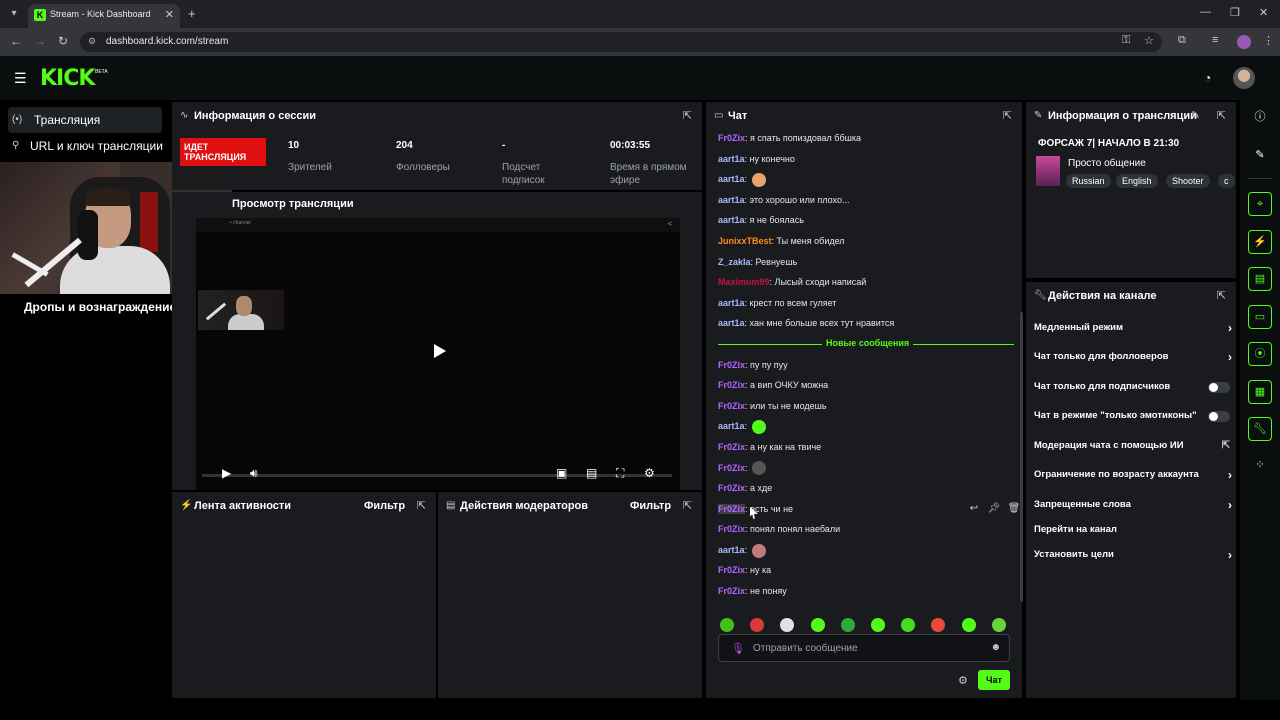 The height and width of the screenshot is (720, 1280). I want to click on reply-icon: ↩, so click(974, 509).